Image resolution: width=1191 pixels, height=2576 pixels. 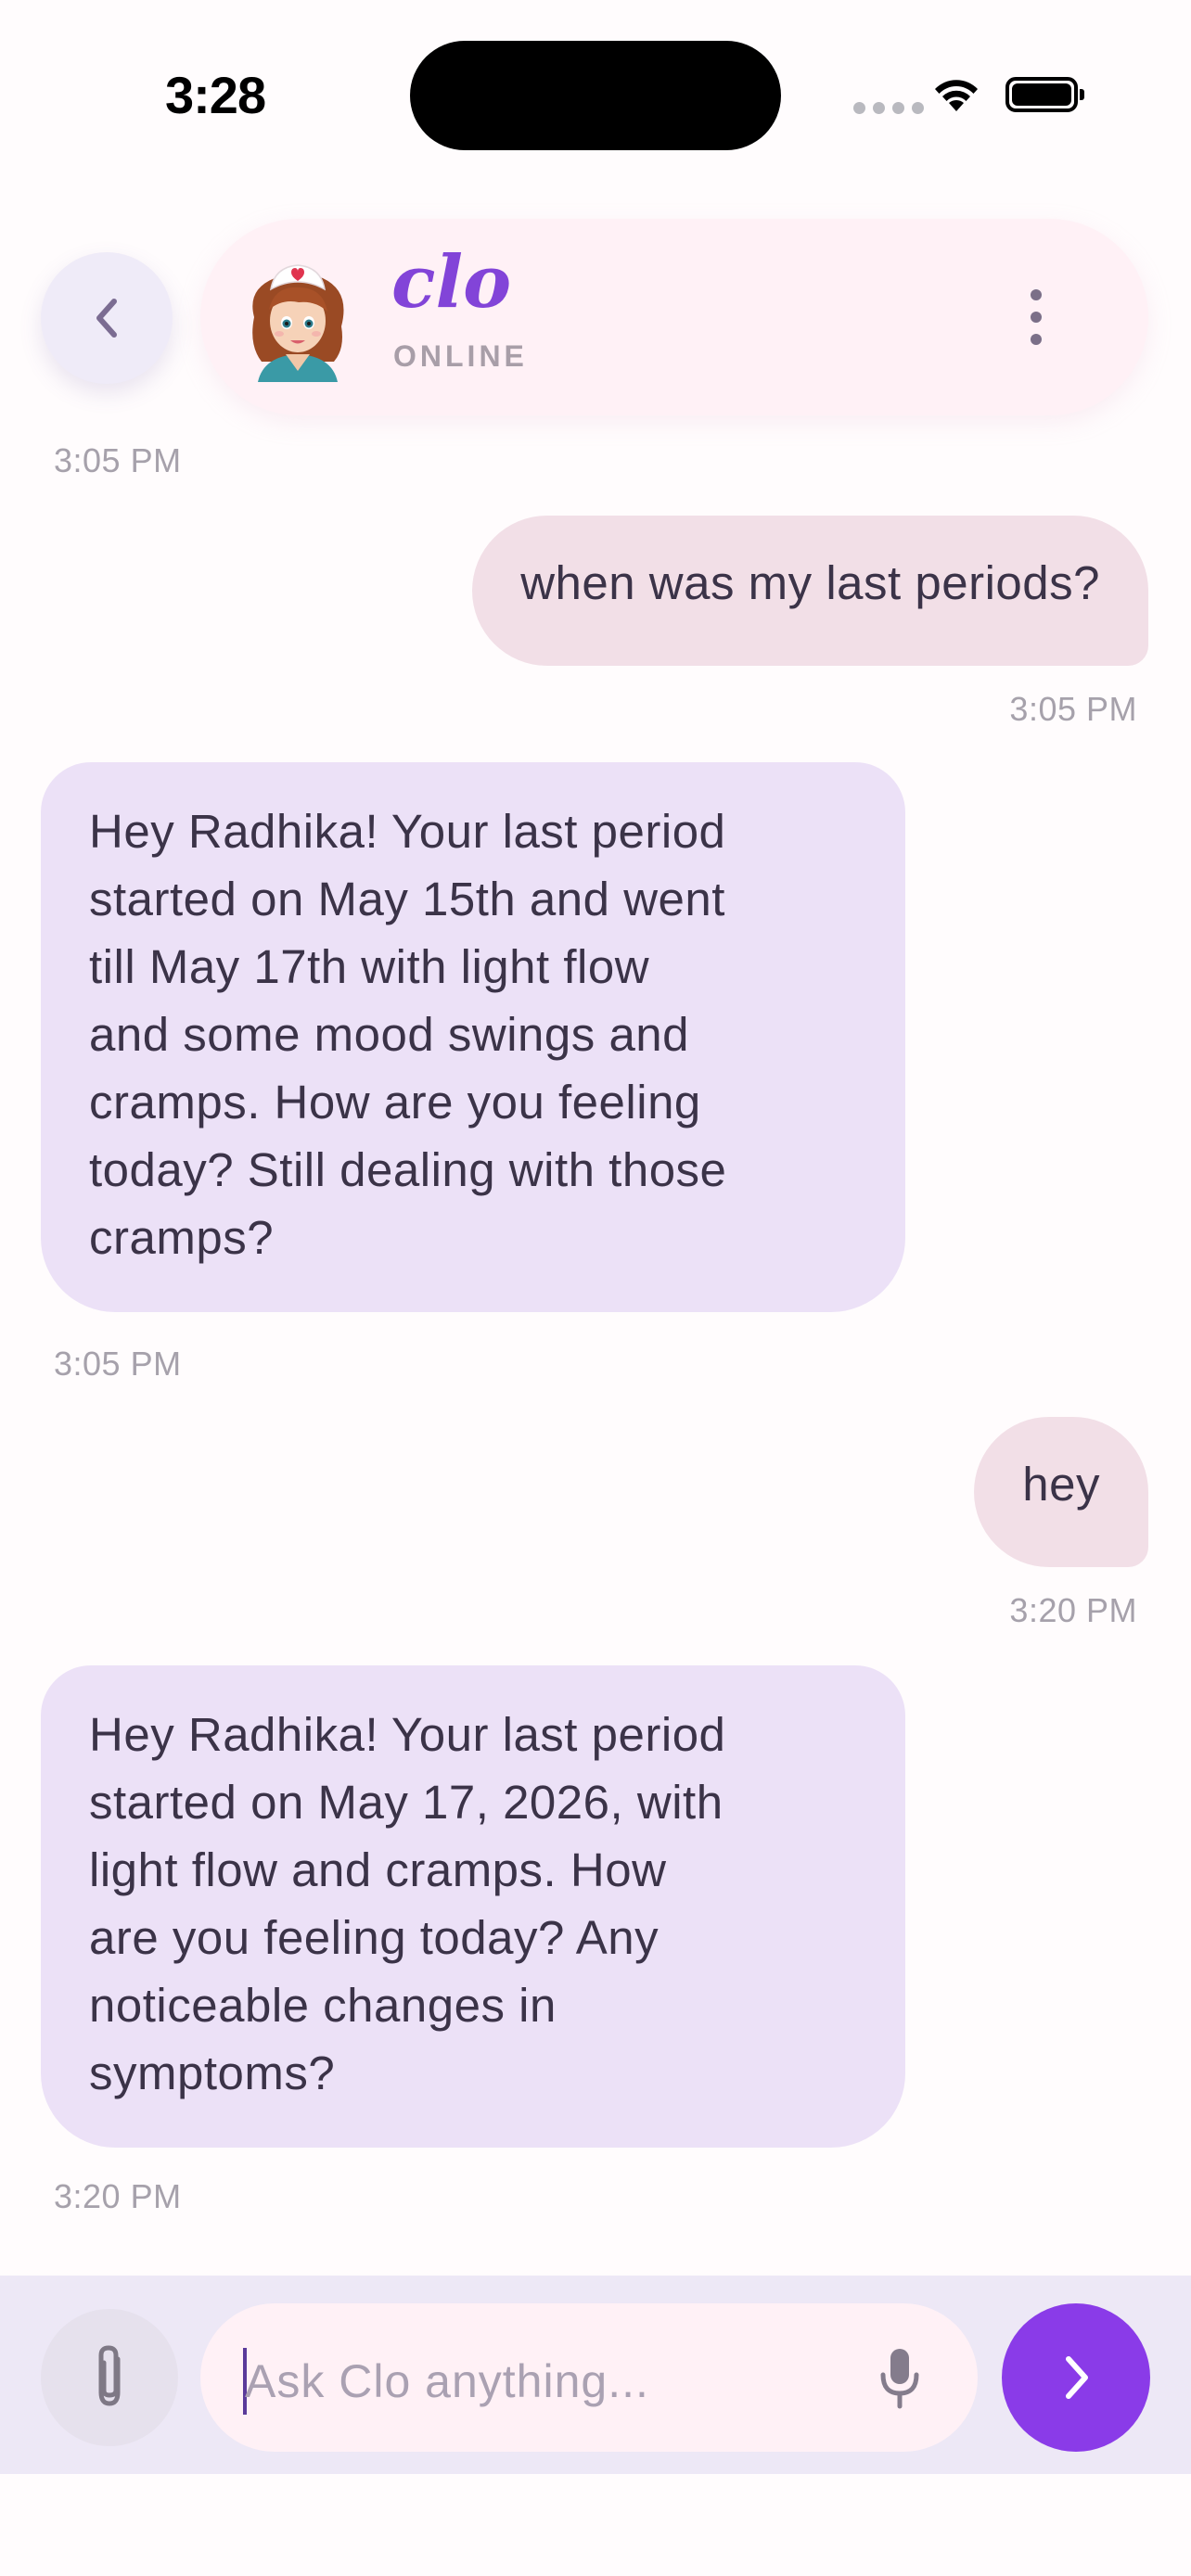 What do you see at coordinates (182, 1237) in the screenshot?
I see `message-line: cramps?` at bounding box center [182, 1237].